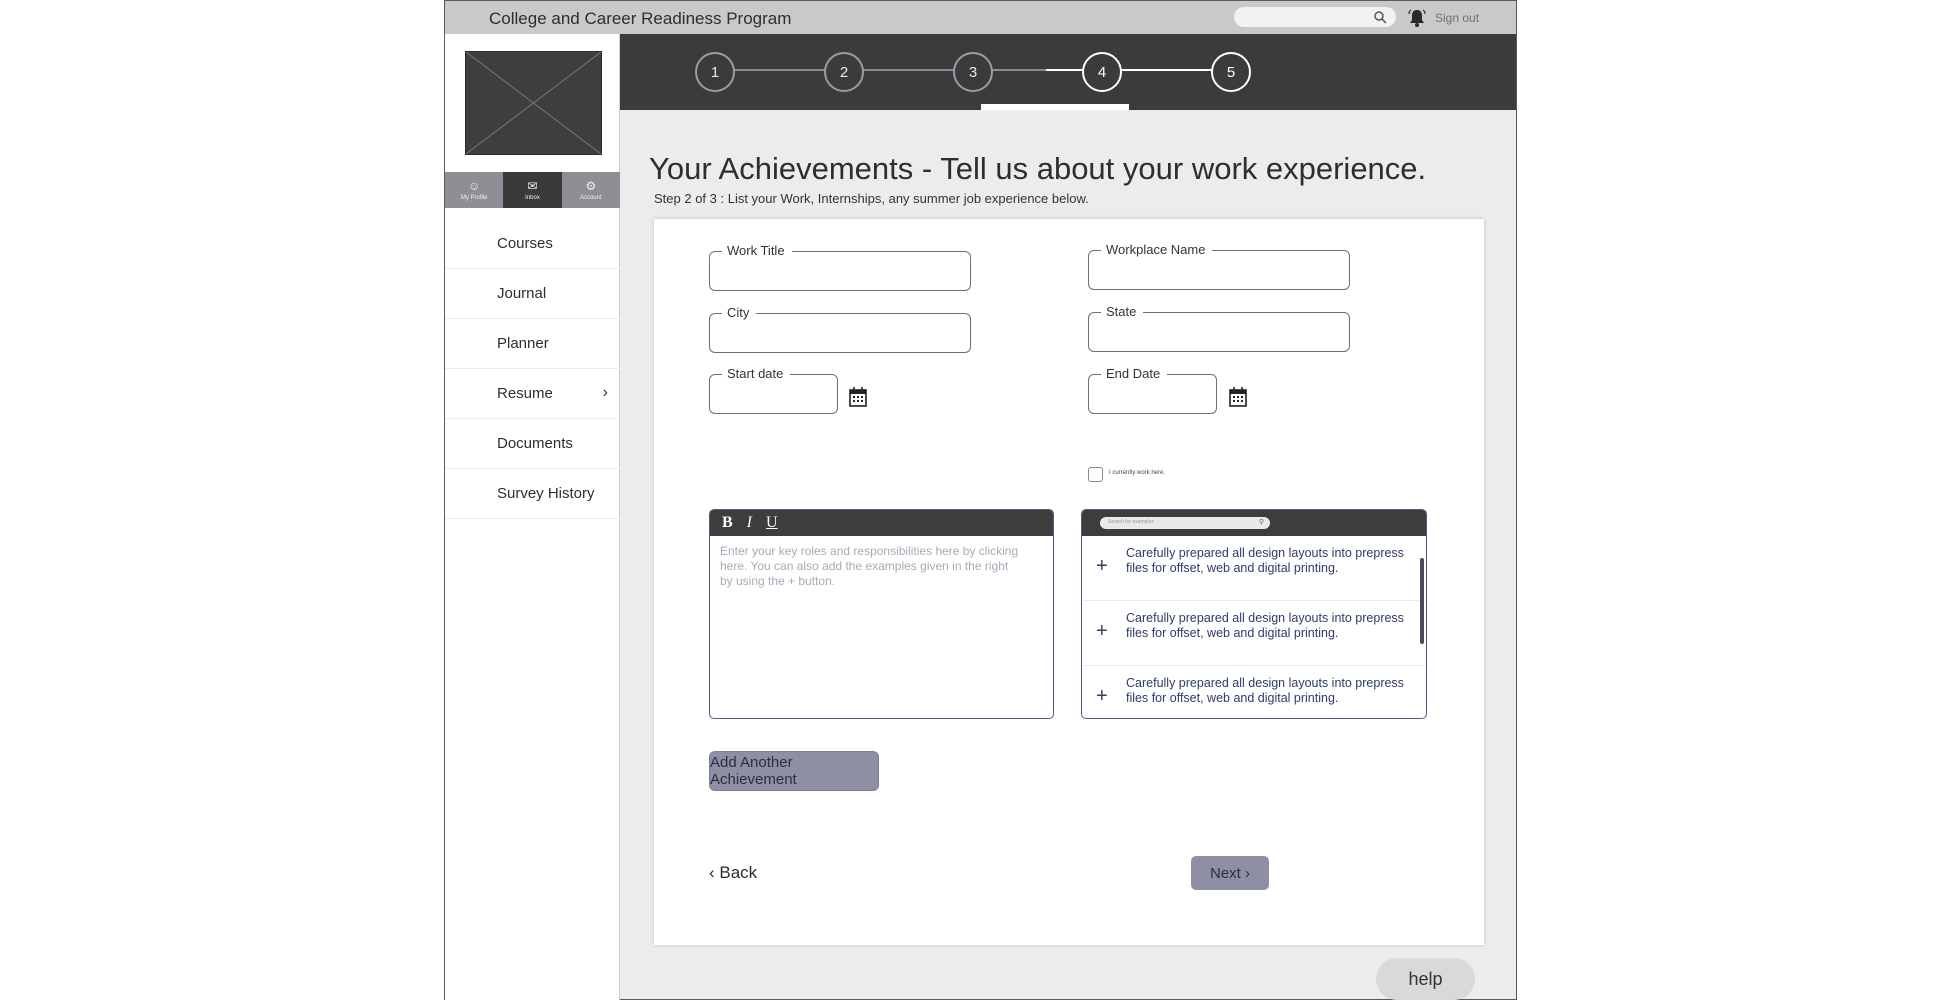  What do you see at coordinates (522, 293) in the screenshot?
I see `sidebar-item-label: Journal` at bounding box center [522, 293].